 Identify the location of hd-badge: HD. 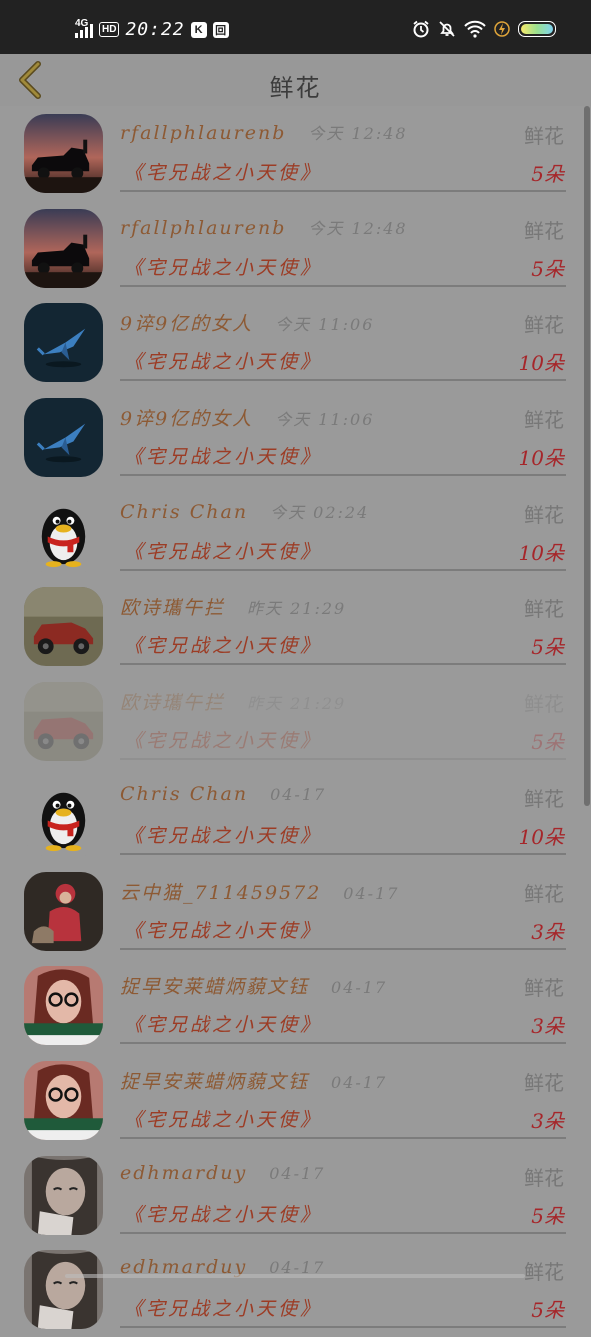
(109, 29).